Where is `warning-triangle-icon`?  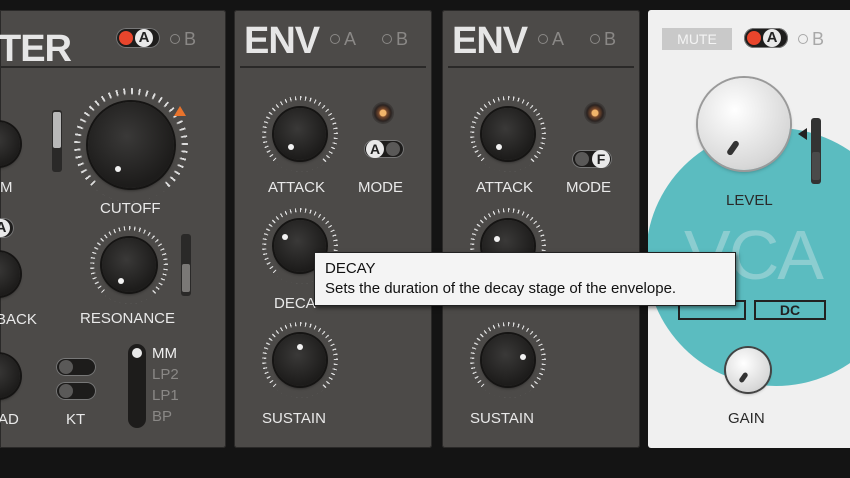
warning-triangle-icon is located at coordinates (180, 111).